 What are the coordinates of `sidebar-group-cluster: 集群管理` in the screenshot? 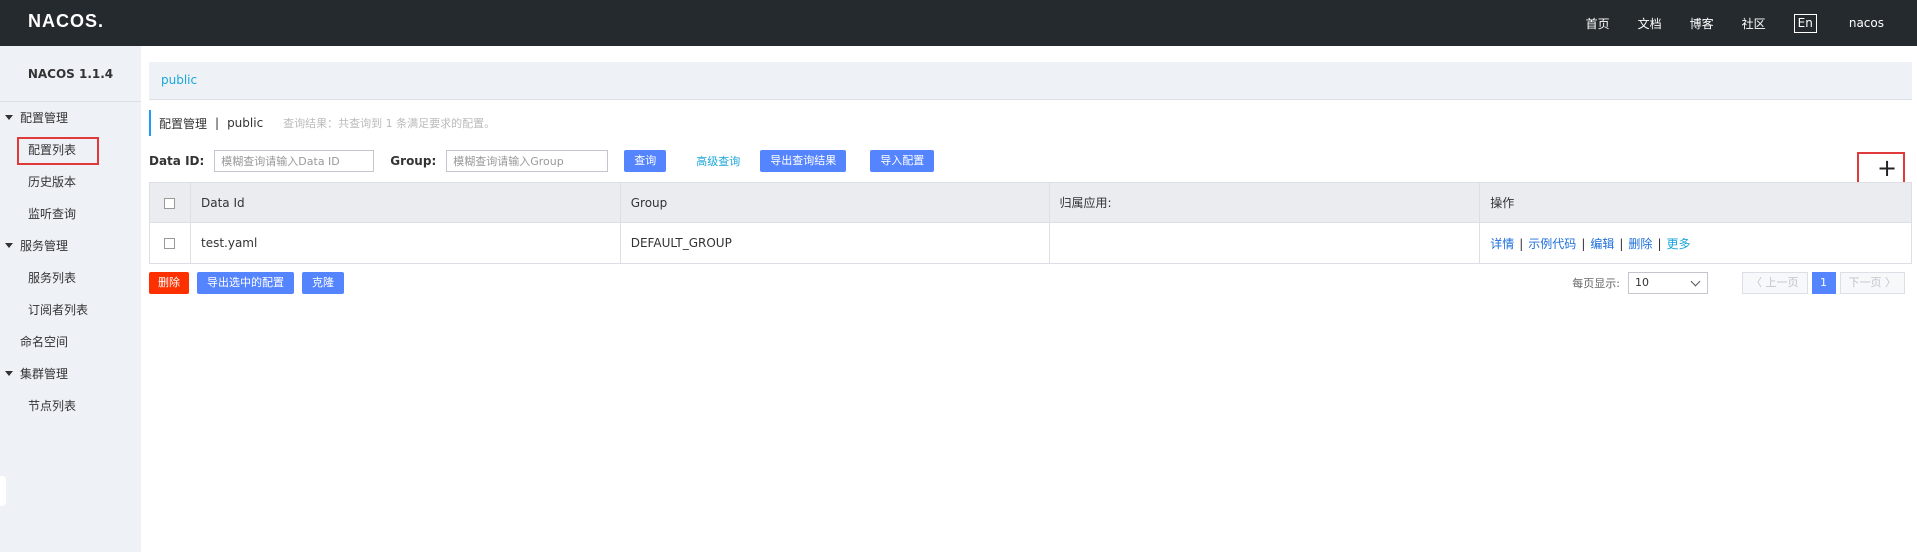 It's located at (70, 374).